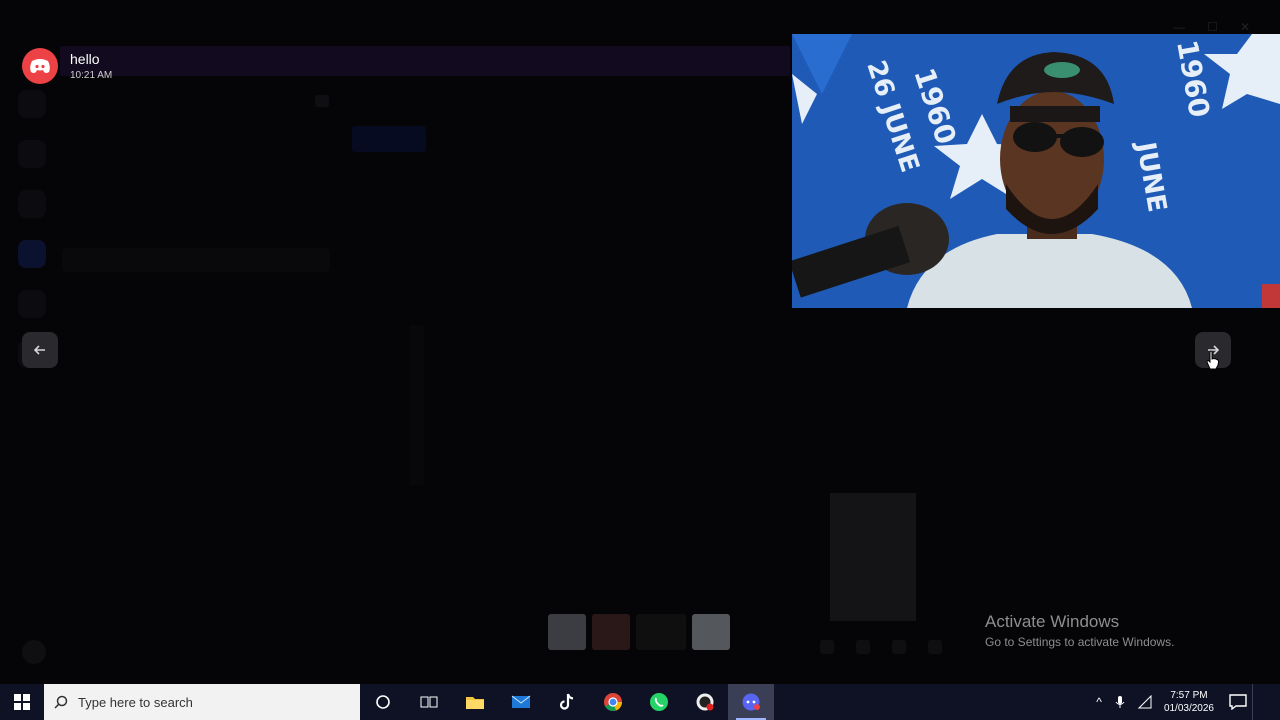 This screenshot has width=1280, height=720. I want to click on system-tray: ^ 7:57 PM 01/03/2026, so click(1173, 702).